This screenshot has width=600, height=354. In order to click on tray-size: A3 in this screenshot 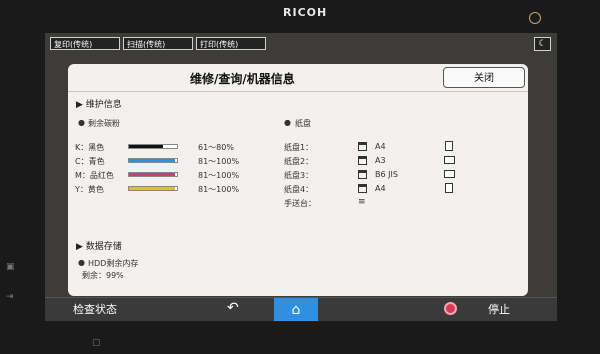, I will do `click(380, 160)`.